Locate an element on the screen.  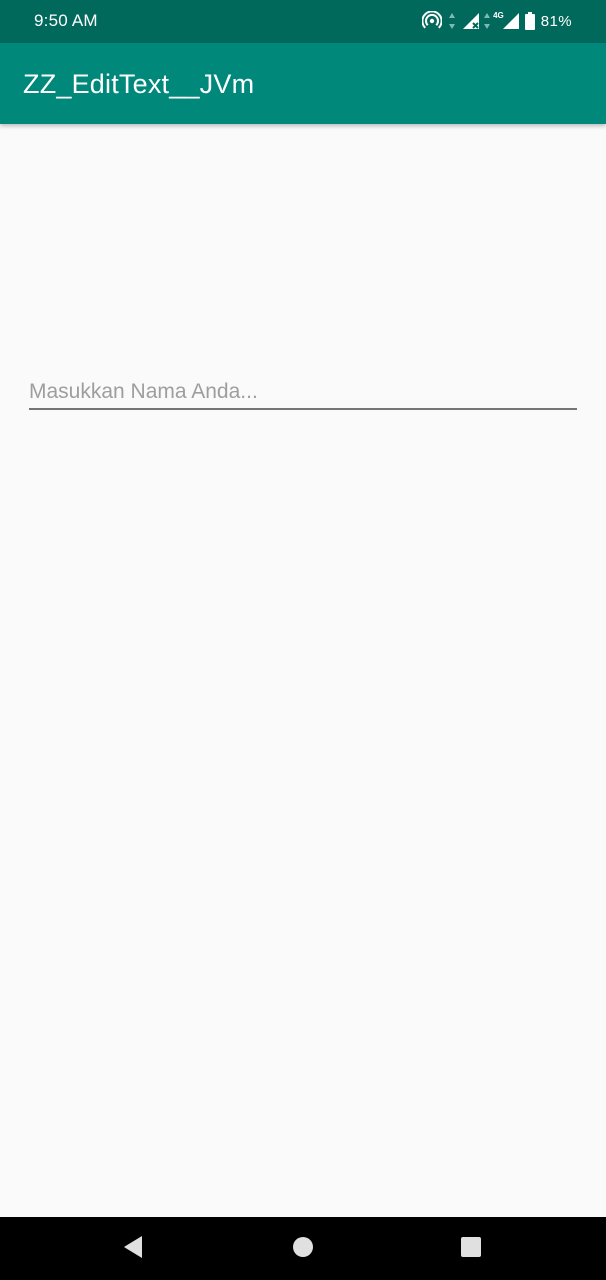
navigation-bar is located at coordinates (303, 1248).